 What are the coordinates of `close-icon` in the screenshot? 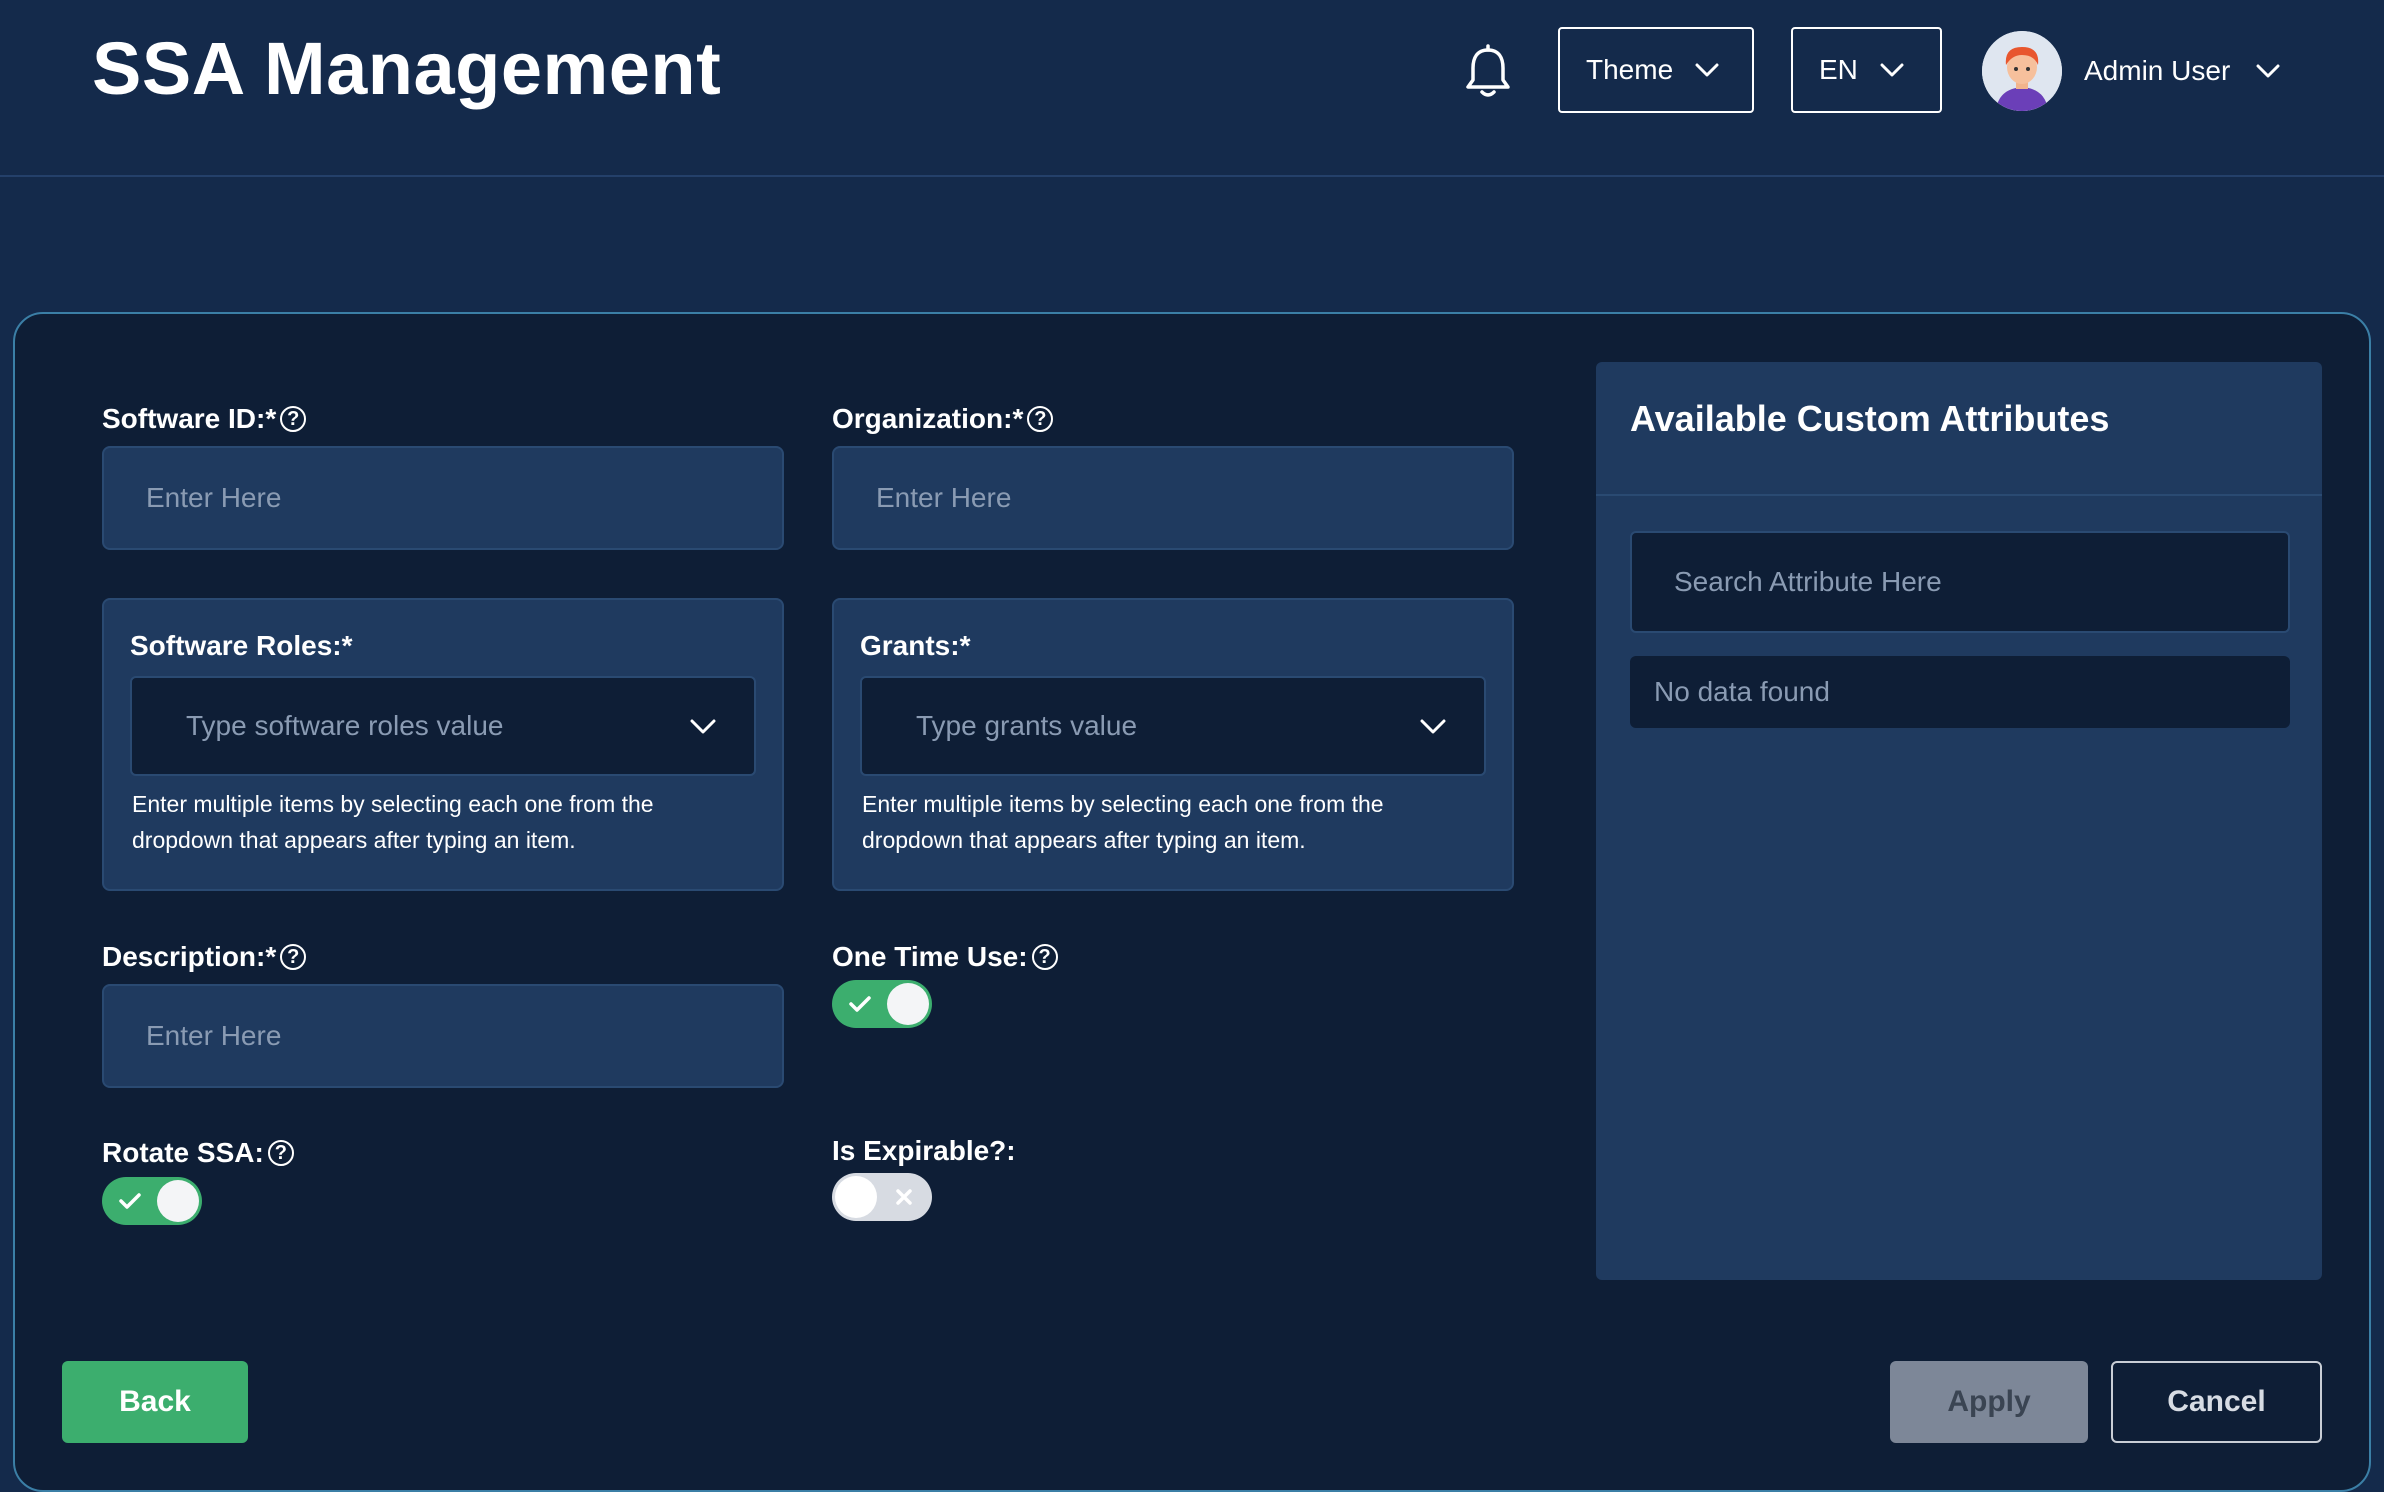 It's located at (904, 1197).